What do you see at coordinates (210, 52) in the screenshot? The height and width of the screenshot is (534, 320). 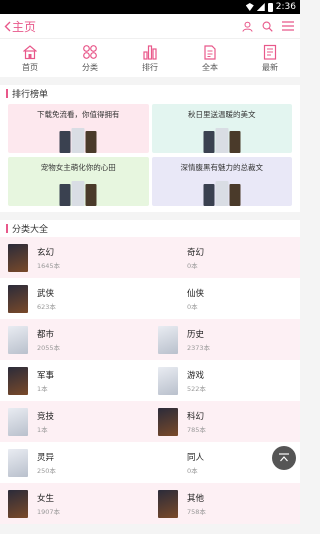 I see `books-icon` at bounding box center [210, 52].